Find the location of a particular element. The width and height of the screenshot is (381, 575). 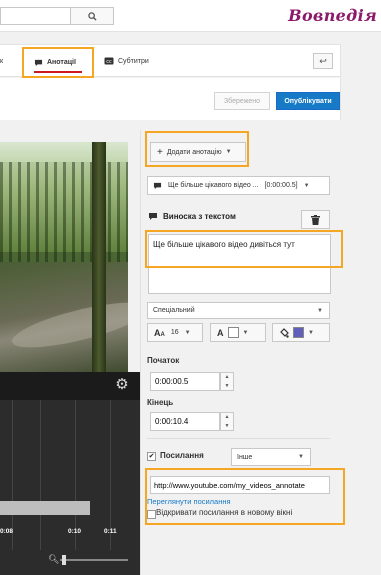

svg-text: cc is located at coordinates (109, 62).